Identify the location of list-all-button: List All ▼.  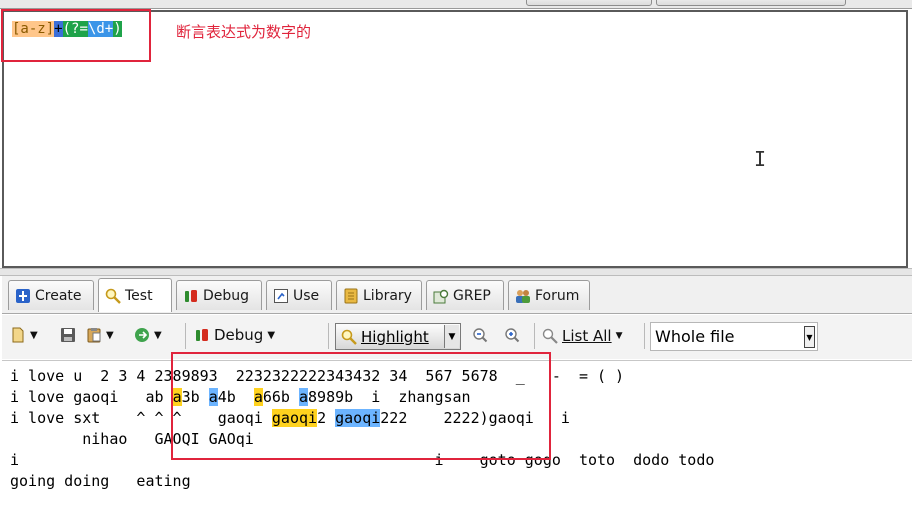
(582, 336).